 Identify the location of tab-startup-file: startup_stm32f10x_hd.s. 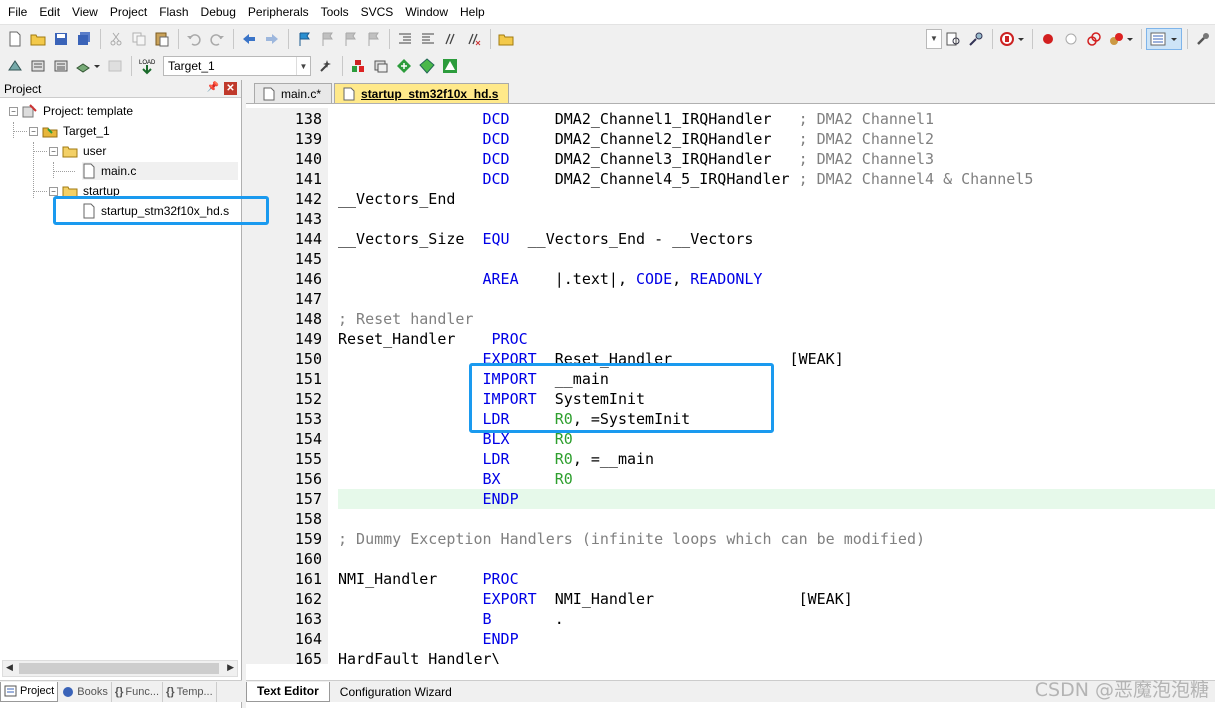
(422, 93).